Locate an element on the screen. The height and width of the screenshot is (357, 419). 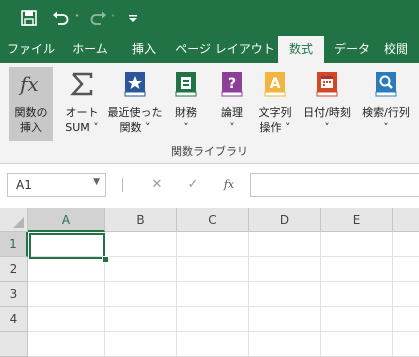
undo-dropdown-icon: ˅ is located at coordinates (77, 18).